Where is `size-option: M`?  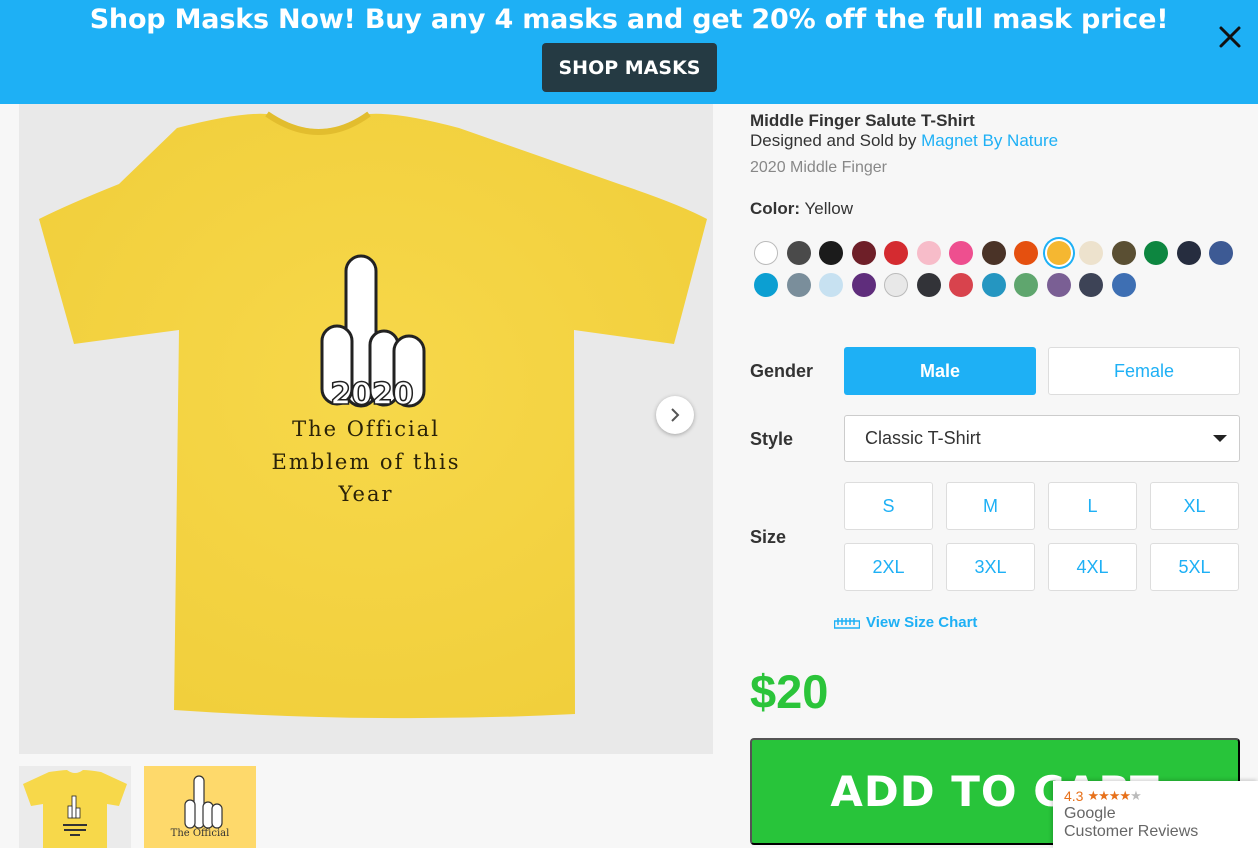
size-option: M is located at coordinates (990, 506).